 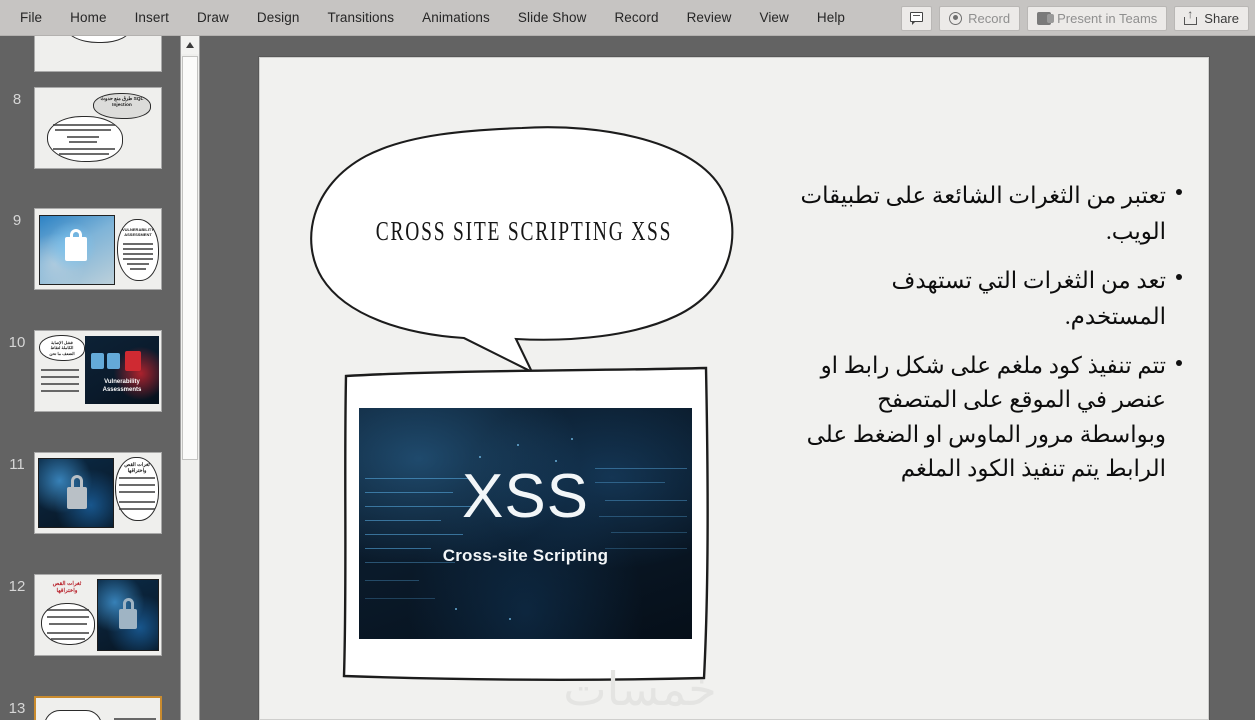 What do you see at coordinates (98, 128) in the screenshot?
I see `slide-thumbnail: طرق منع حدوث SQL Injection` at bounding box center [98, 128].